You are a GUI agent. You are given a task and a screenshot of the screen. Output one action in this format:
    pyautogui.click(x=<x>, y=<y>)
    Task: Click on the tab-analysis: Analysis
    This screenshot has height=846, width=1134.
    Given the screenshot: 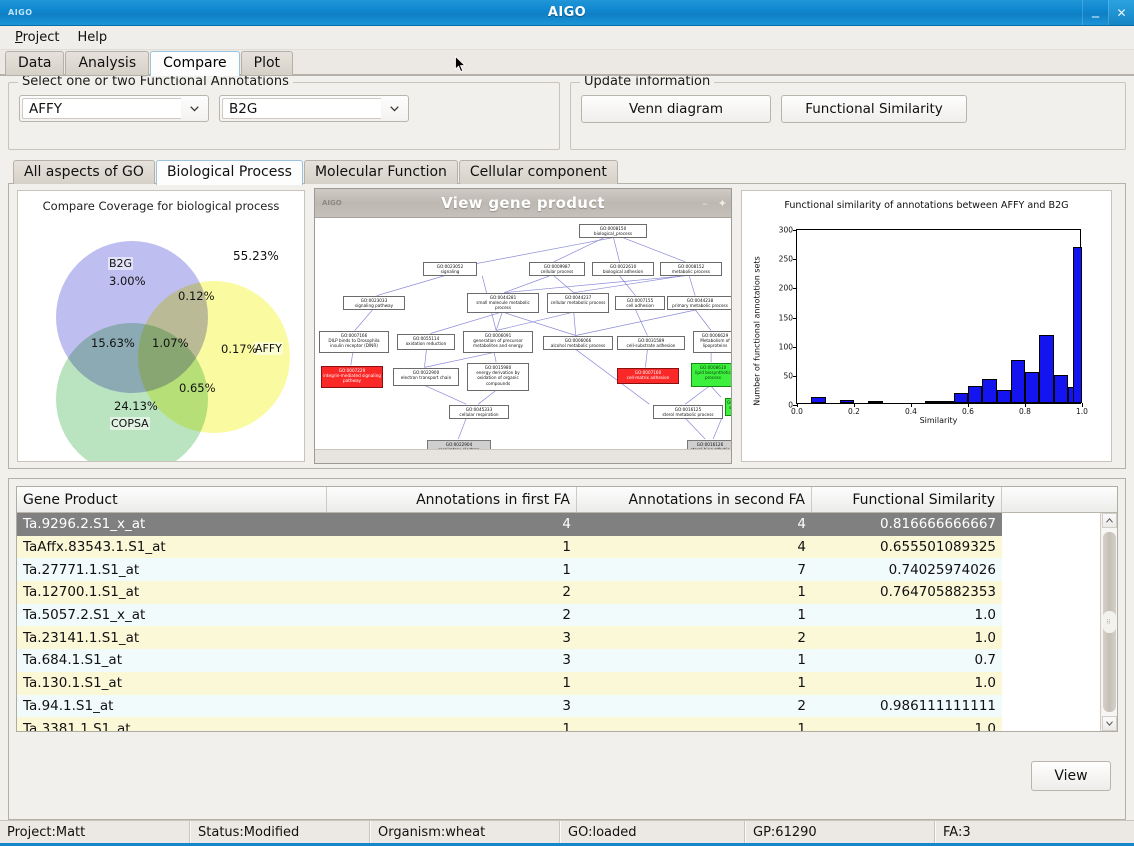 What is the action you would take?
    pyautogui.click(x=107, y=63)
    